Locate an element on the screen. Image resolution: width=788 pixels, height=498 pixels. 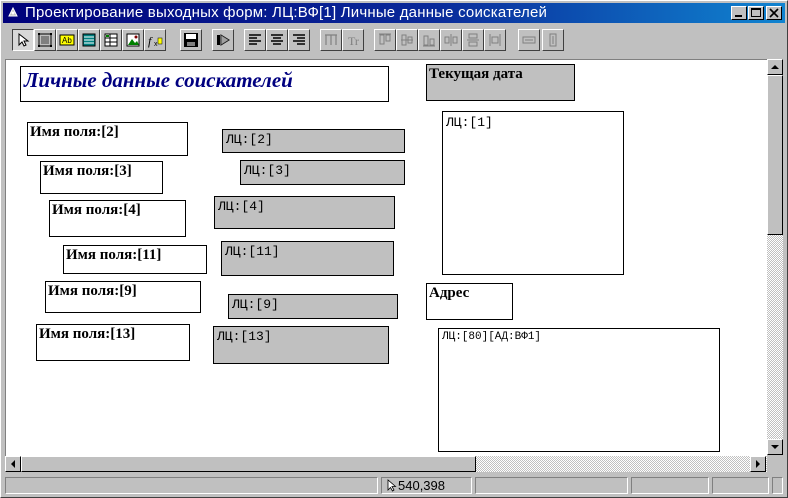
field-label-13: Имя поля:[13] is located at coordinates (113, 342).